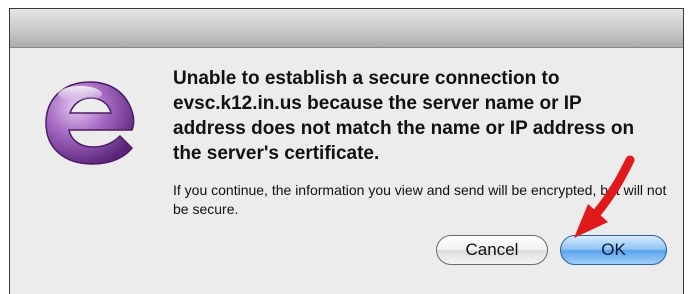 This screenshot has width=693, height=294. What do you see at coordinates (613, 250) in the screenshot?
I see `ok-button: OK` at bounding box center [613, 250].